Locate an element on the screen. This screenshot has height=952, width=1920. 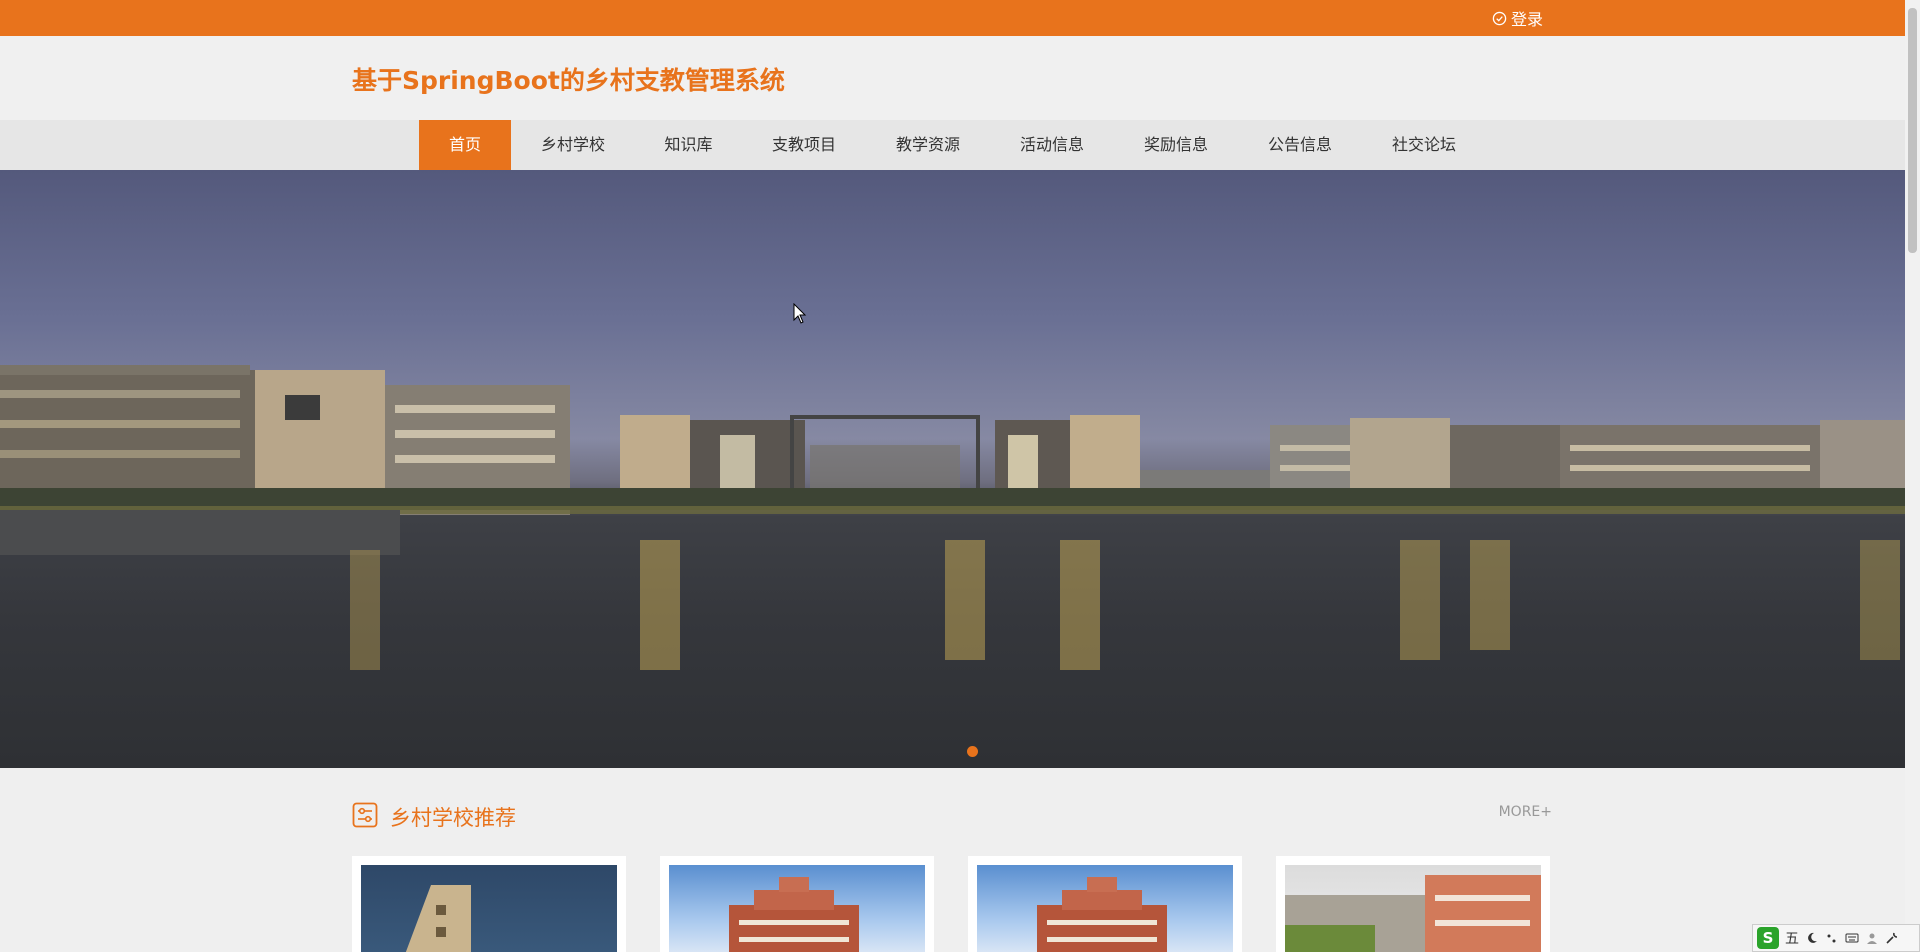
punctuation-icon is located at coordinates (1832, 938).